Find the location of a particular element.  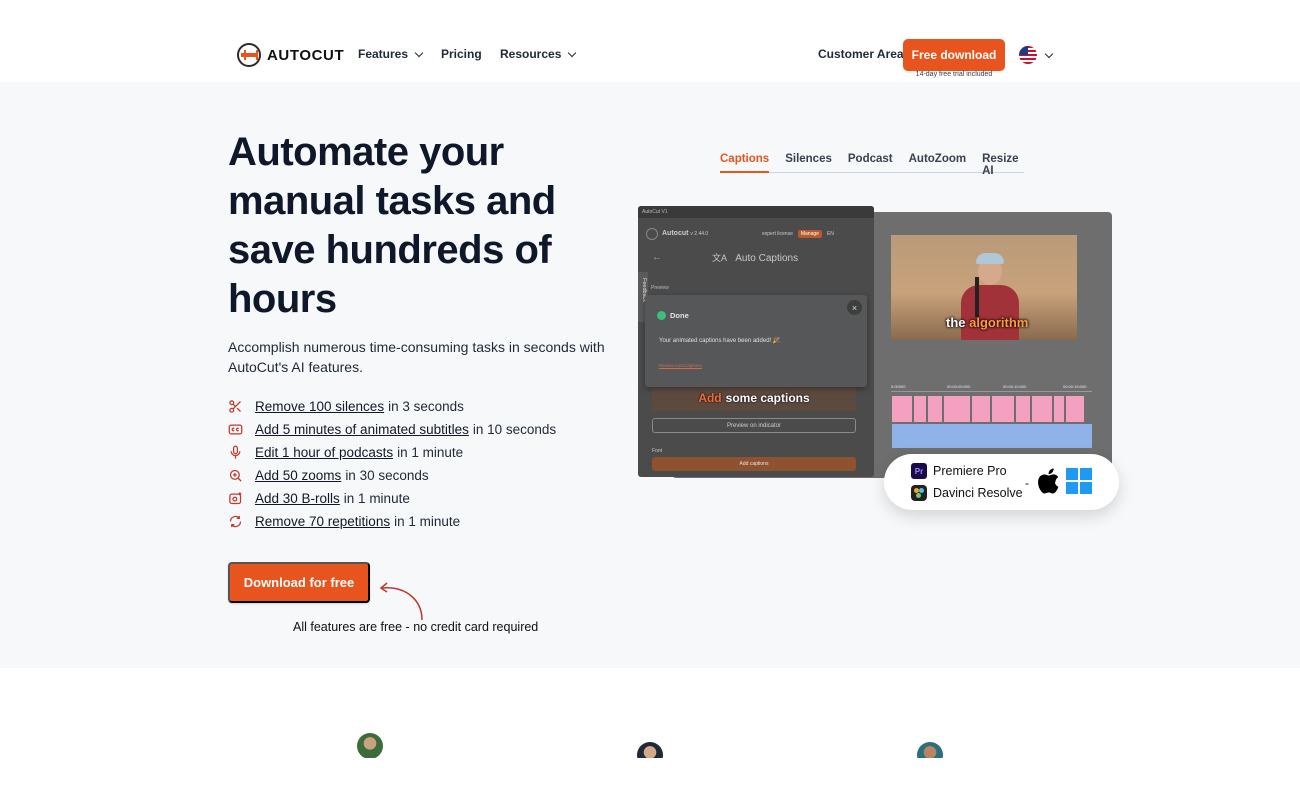

app-language: EN is located at coordinates (830, 234).